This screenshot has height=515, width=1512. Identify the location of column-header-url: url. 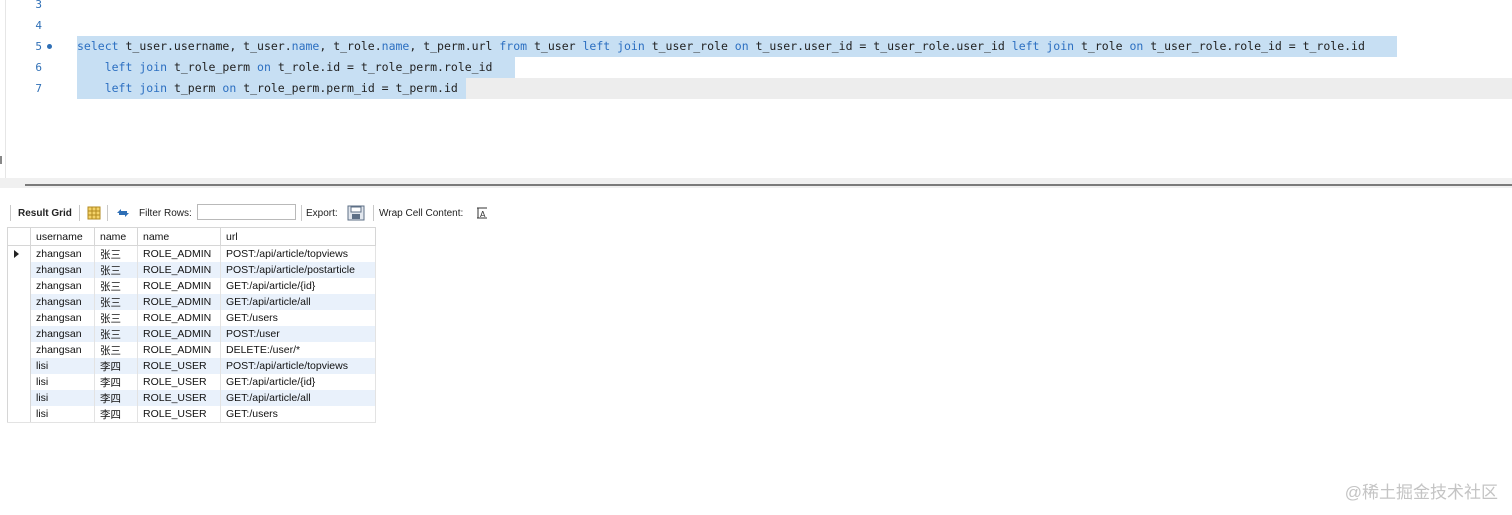
(298, 236).